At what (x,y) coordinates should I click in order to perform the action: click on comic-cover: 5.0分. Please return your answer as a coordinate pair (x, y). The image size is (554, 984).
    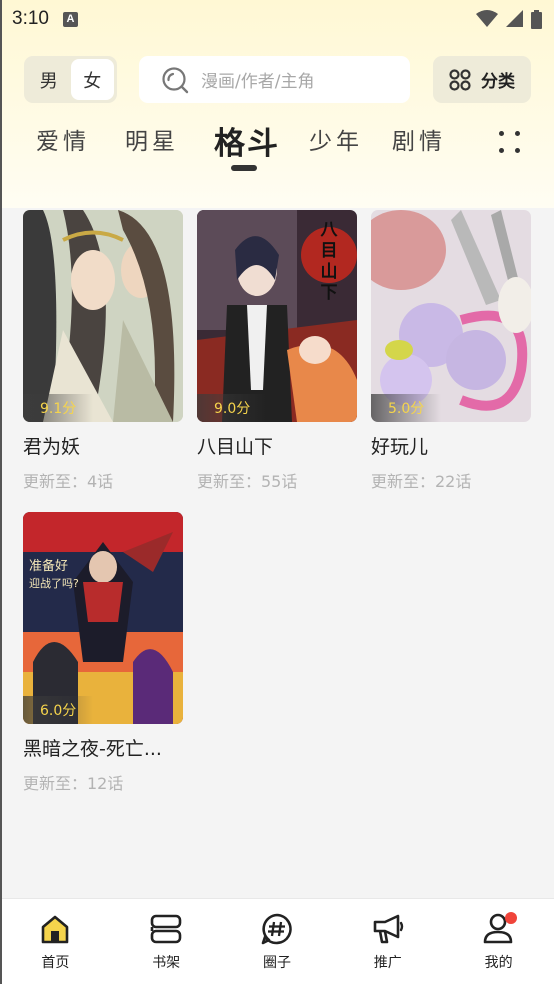
    Looking at the image, I should click on (451, 316).